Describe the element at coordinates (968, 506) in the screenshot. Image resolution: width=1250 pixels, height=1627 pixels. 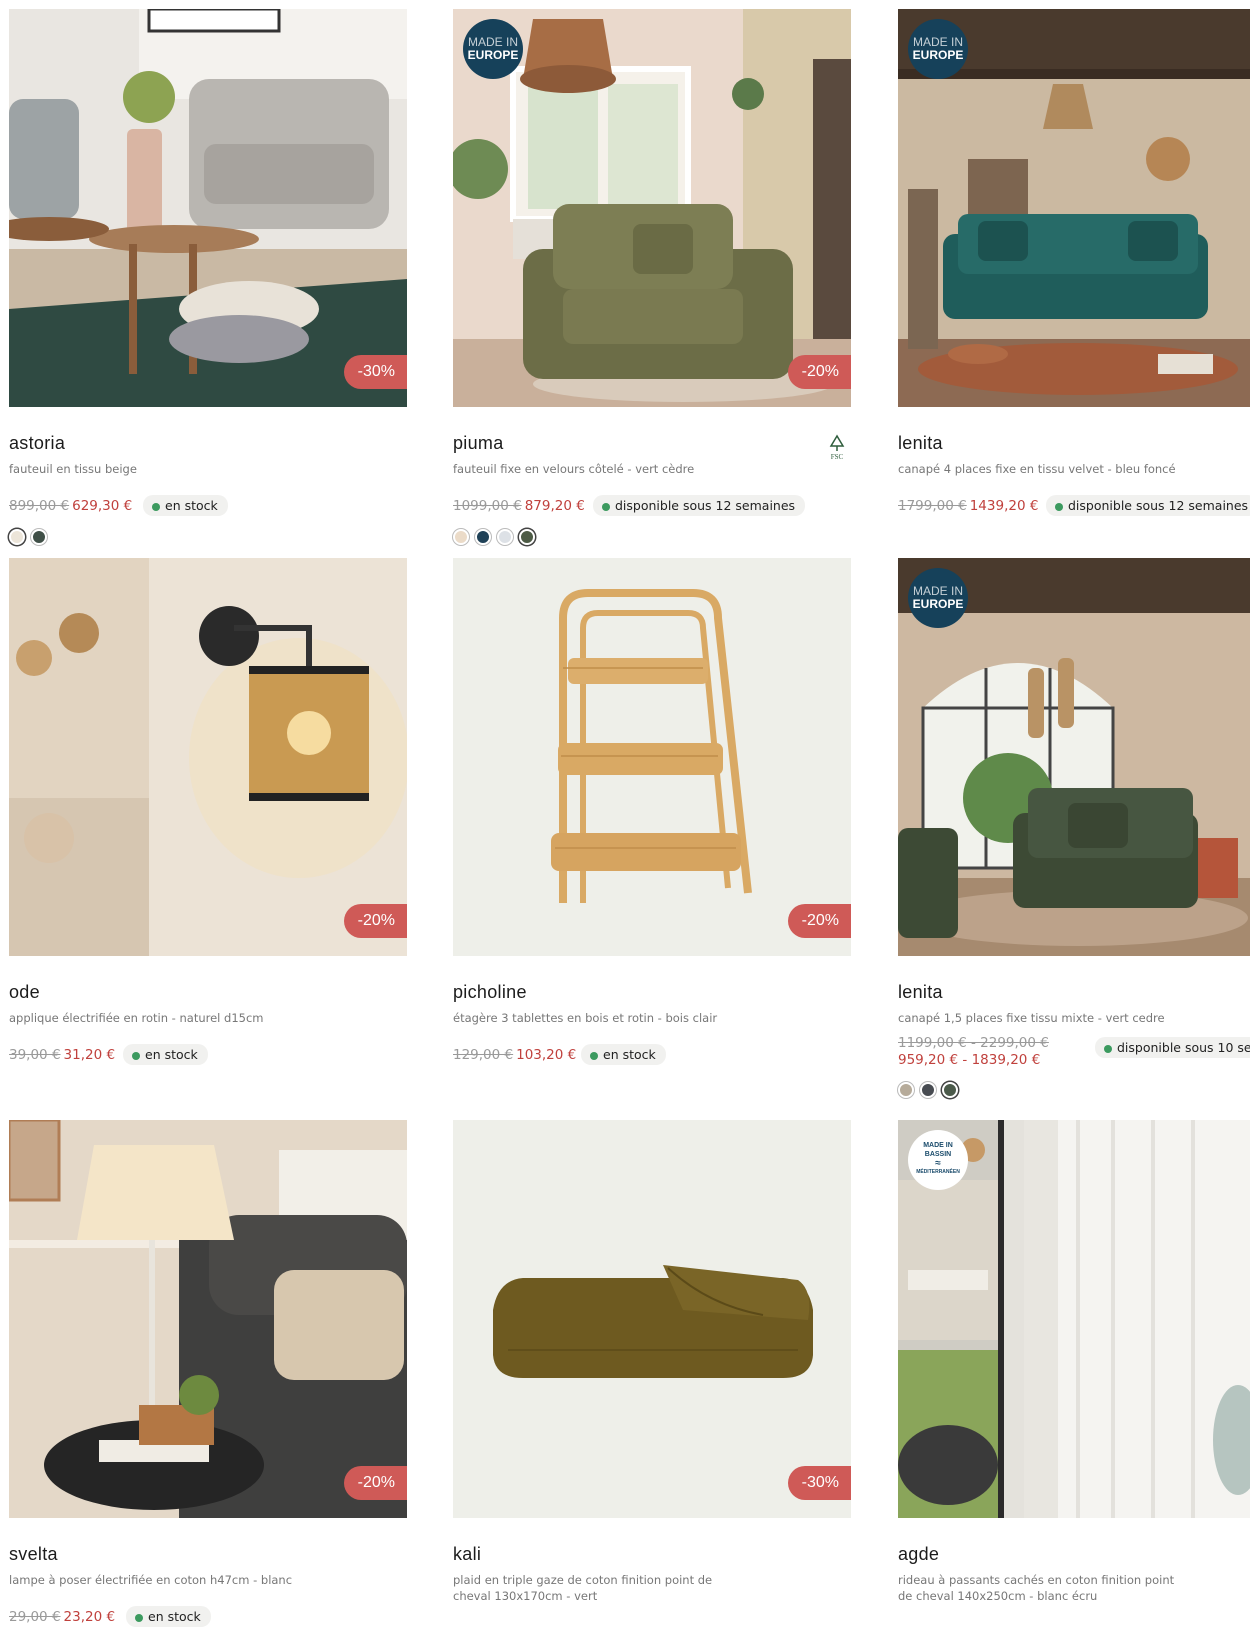
I see `price: 1799,00 €1439,20 €` at that location.